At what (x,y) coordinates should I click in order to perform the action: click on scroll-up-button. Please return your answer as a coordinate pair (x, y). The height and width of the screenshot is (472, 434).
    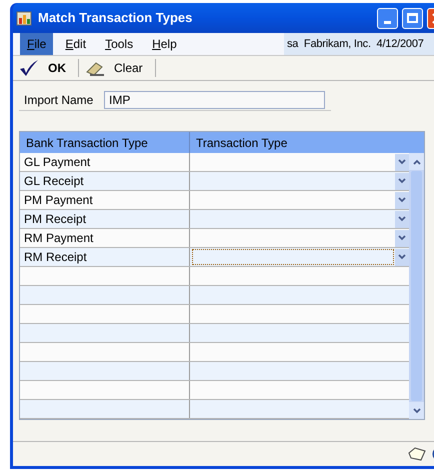
    Looking at the image, I should click on (416, 161).